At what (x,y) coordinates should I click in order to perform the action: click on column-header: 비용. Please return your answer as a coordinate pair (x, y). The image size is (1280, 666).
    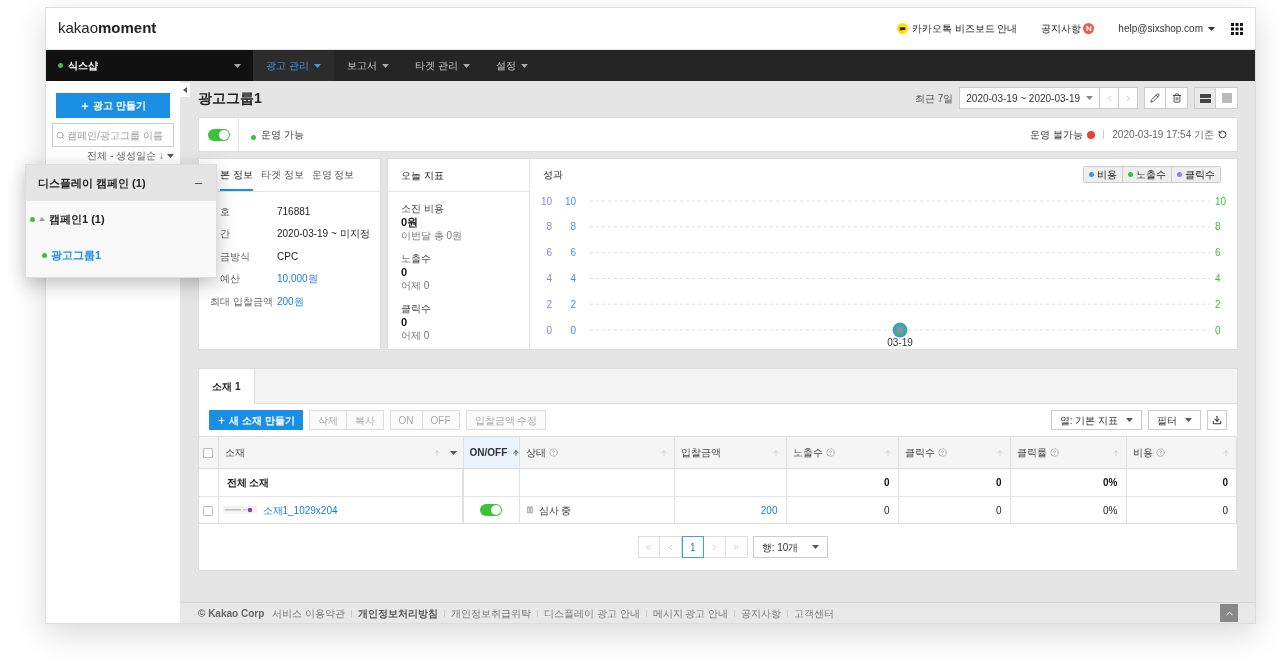
    Looking at the image, I should click on (1181, 452).